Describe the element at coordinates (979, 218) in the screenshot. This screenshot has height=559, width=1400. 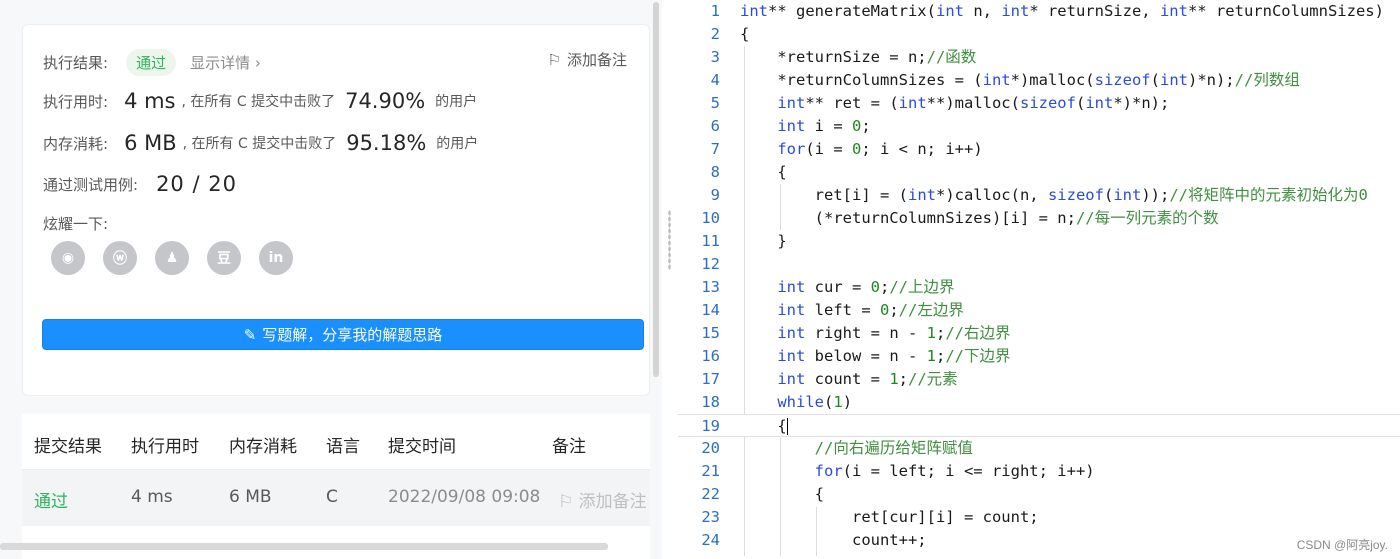
I see `code-text: (*returnColumnSizes)[i] = n;//每一列元素的个数` at that location.